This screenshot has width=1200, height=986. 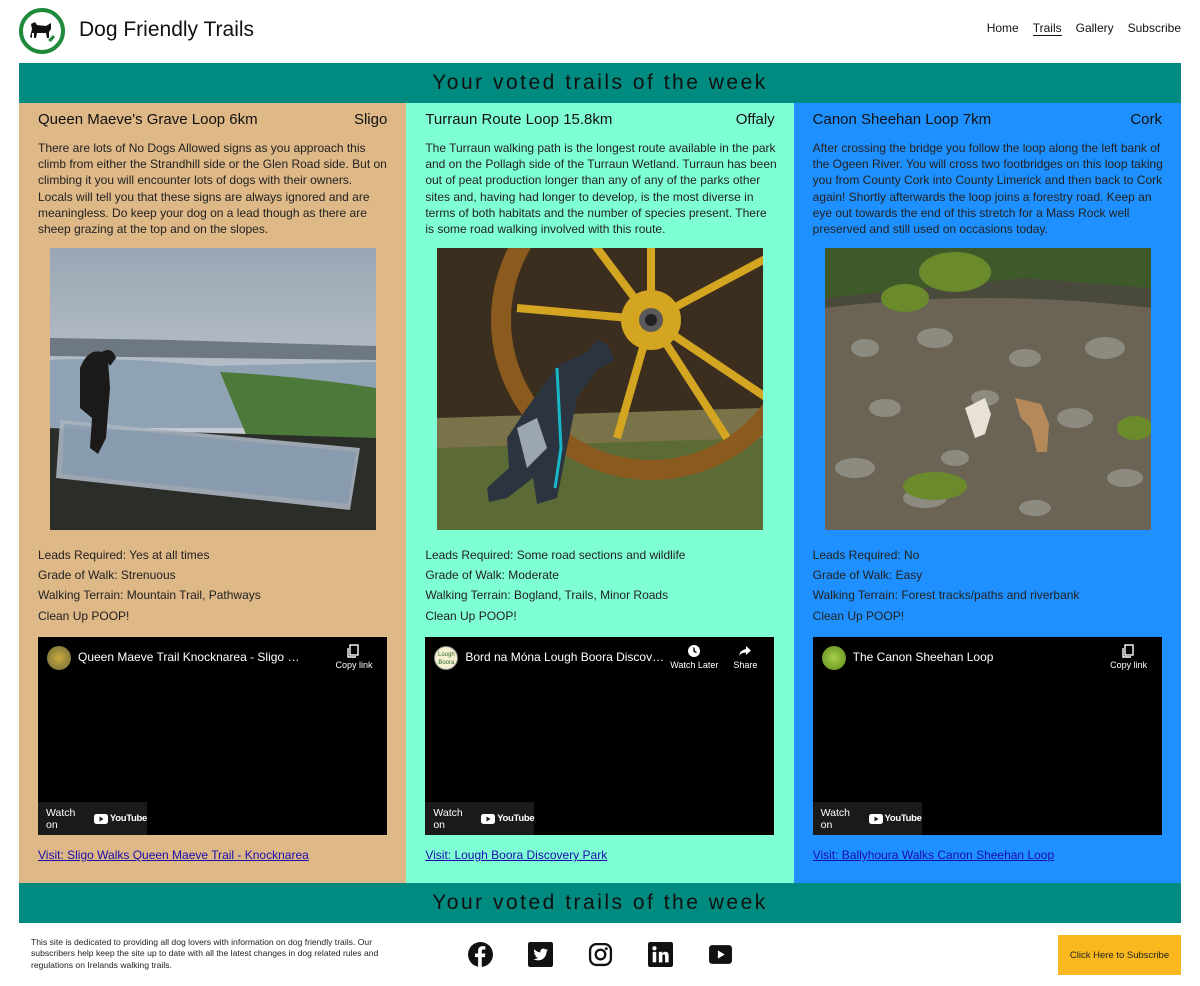 I want to click on subscribe-button: Click Here to Subscribe, so click(x=1119, y=955).